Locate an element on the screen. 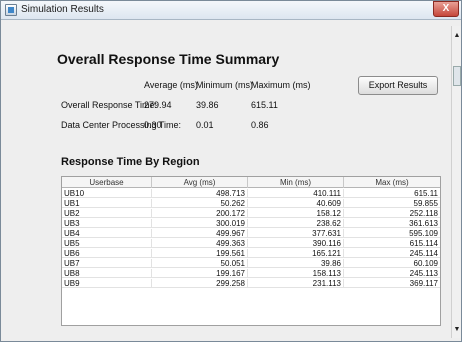 The height and width of the screenshot is (342, 462). table-row: UB5 499.363 390.116 615.114 is located at coordinates (251, 243).